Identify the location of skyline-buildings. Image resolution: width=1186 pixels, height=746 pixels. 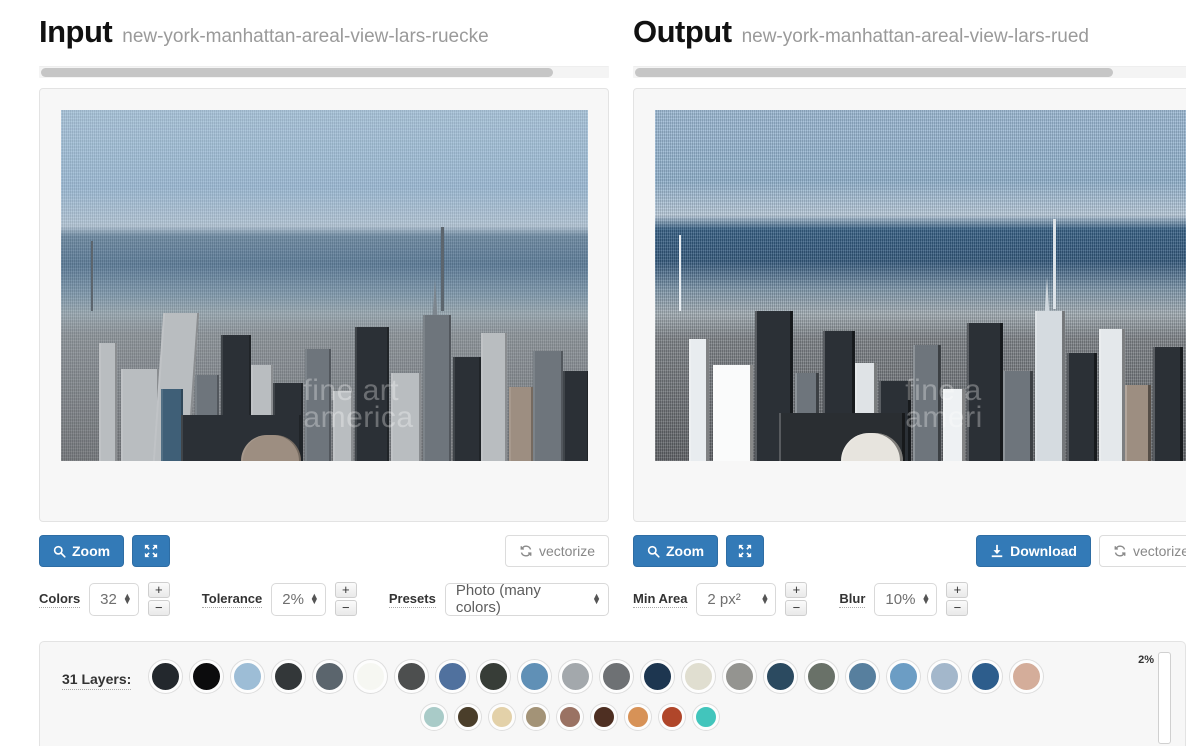
(920, 340).